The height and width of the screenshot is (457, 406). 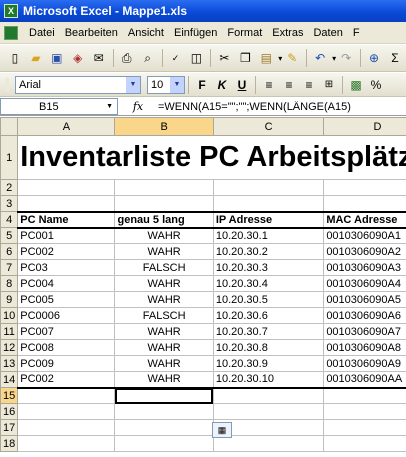 What do you see at coordinates (244, 33) in the screenshot?
I see `menu-format: Format` at bounding box center [244, 33].